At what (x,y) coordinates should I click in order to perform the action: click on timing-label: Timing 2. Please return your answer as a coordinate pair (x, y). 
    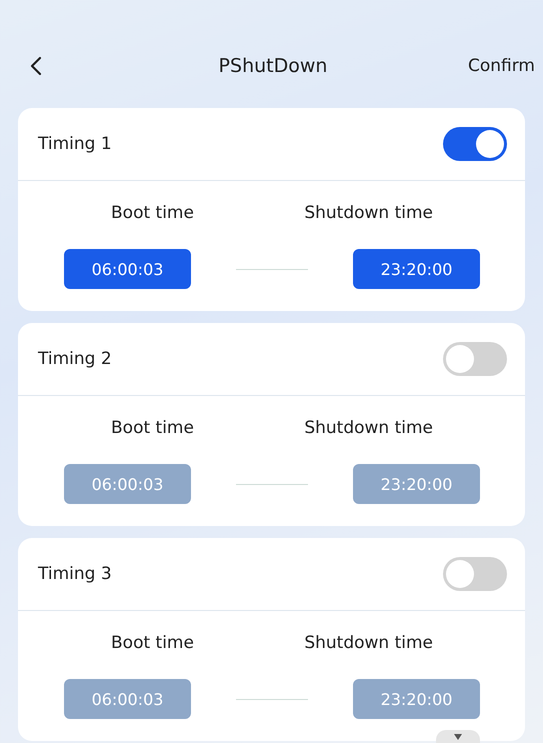
    Looking at the image, I should click on (75, 359).